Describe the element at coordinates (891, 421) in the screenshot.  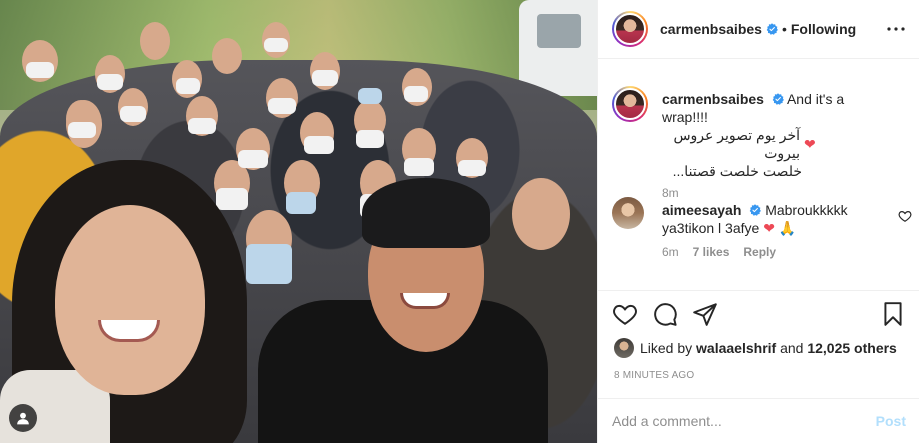
I see `post-comment-button: Post` at that location.